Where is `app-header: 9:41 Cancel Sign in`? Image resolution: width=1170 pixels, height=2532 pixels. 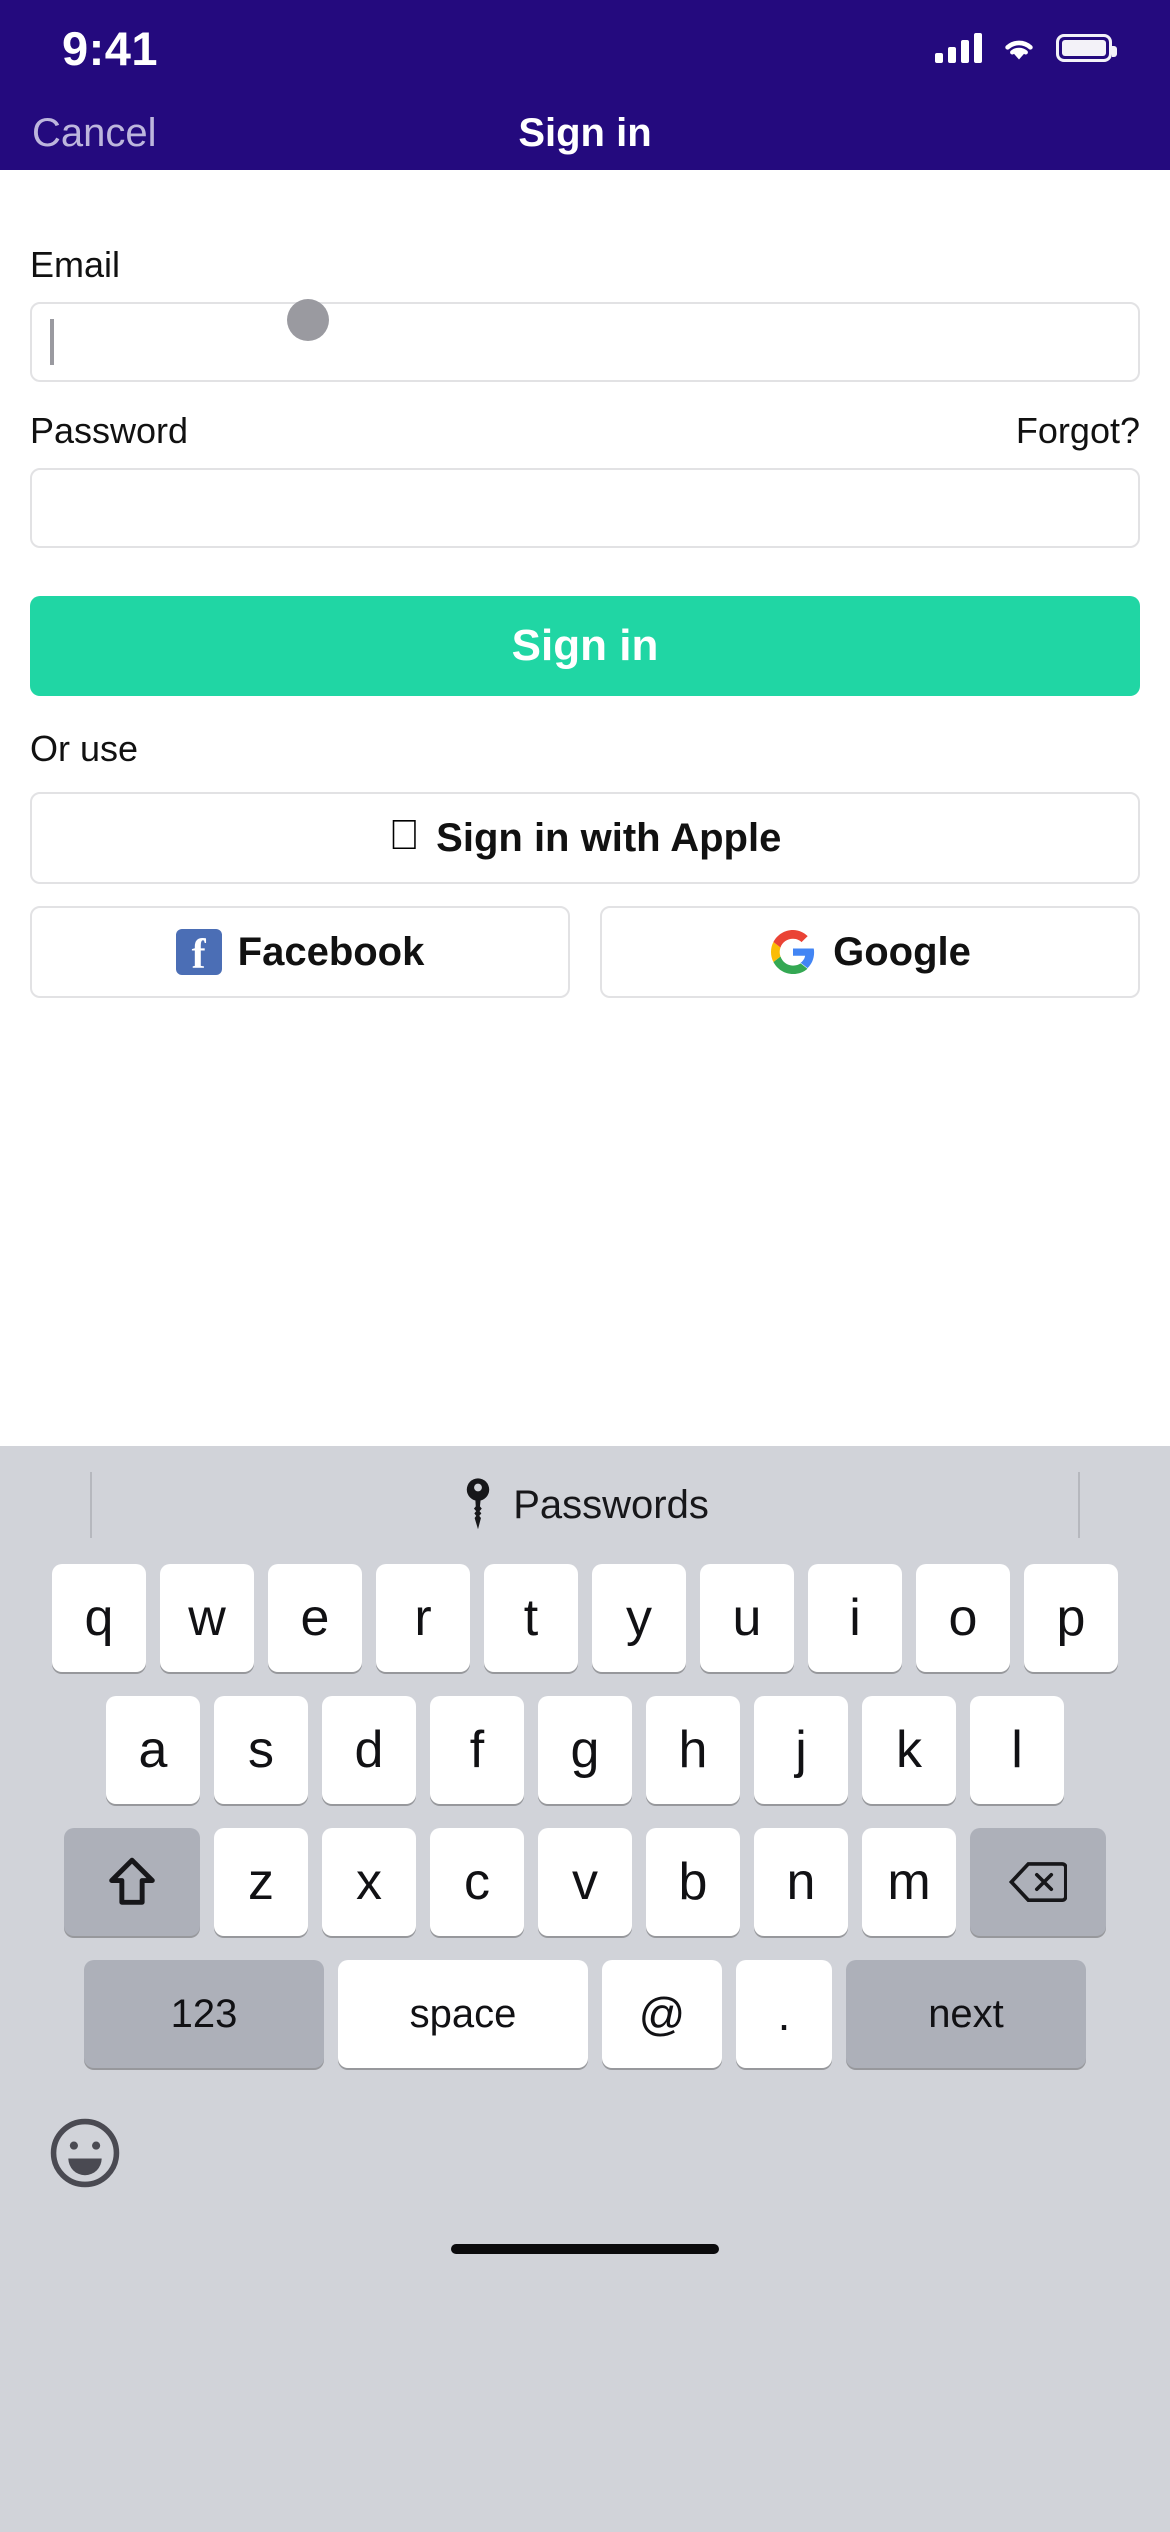 app-header: 9:41 Cancel Sign in is located at coordinates (585, 85).